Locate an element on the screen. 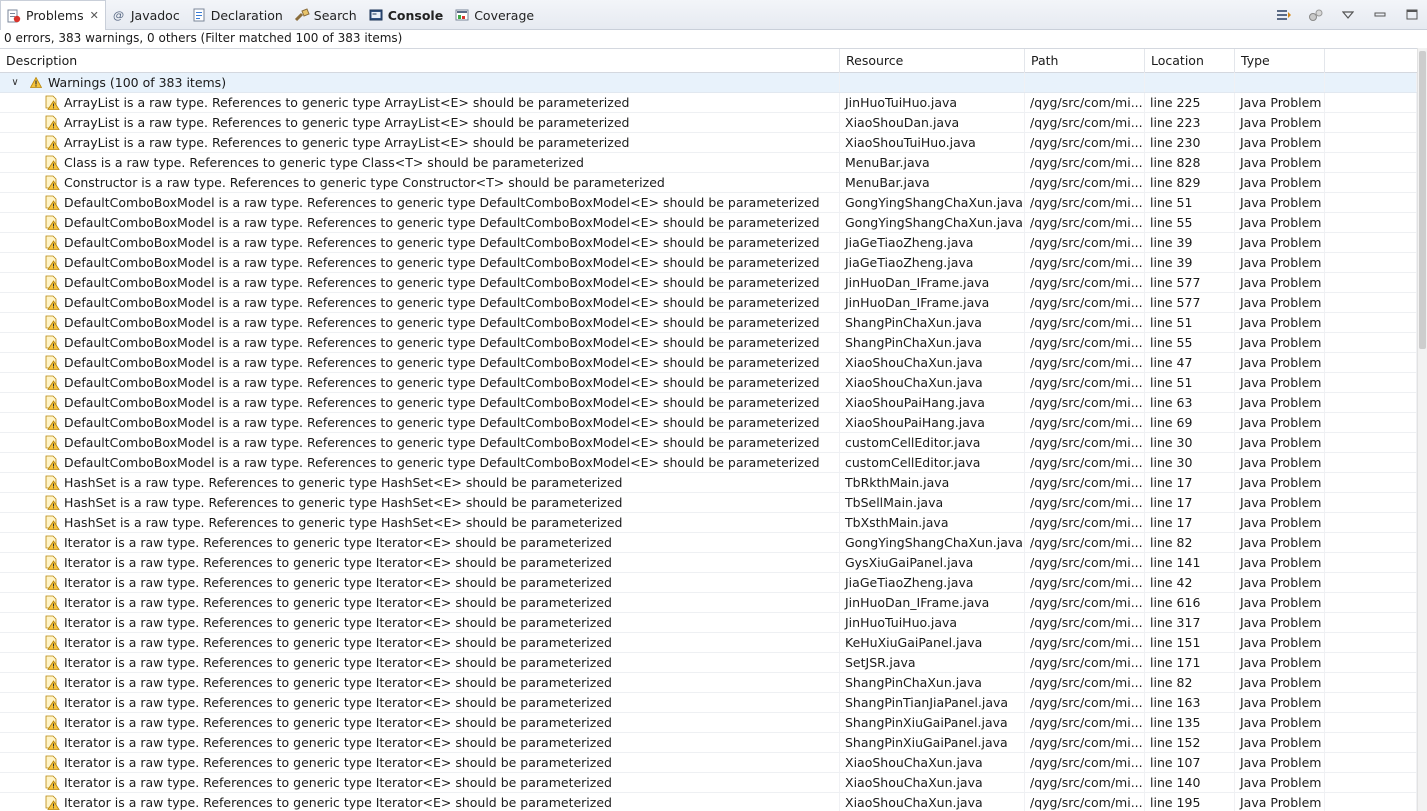 Image resolution: width=1427 pixels, height=811 pixels. cell-location: line 69 is located at coordinates (1190, 422).